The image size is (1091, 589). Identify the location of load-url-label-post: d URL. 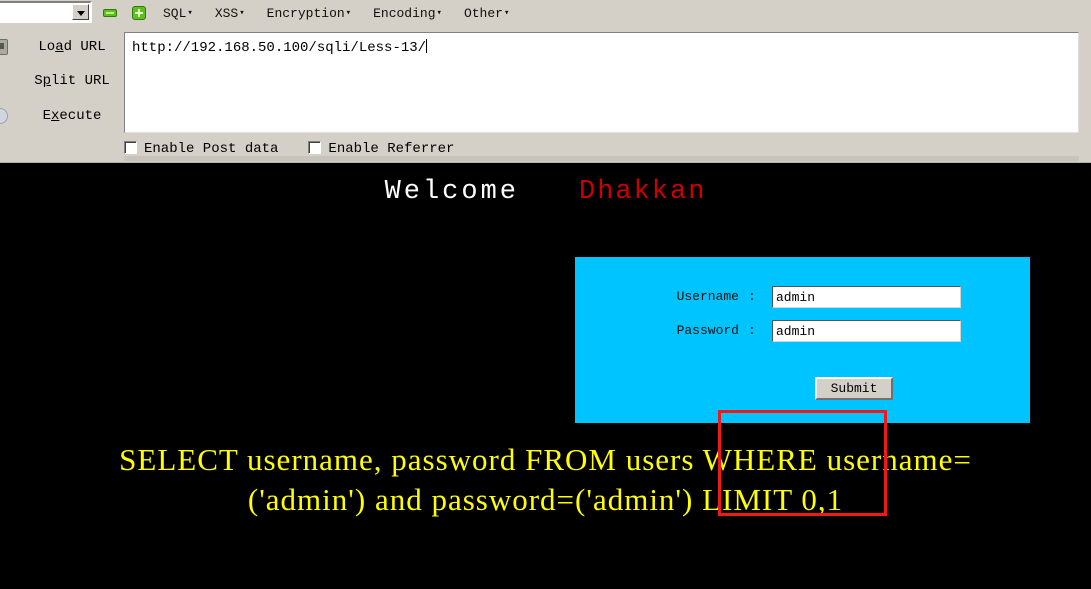
(84, 47).